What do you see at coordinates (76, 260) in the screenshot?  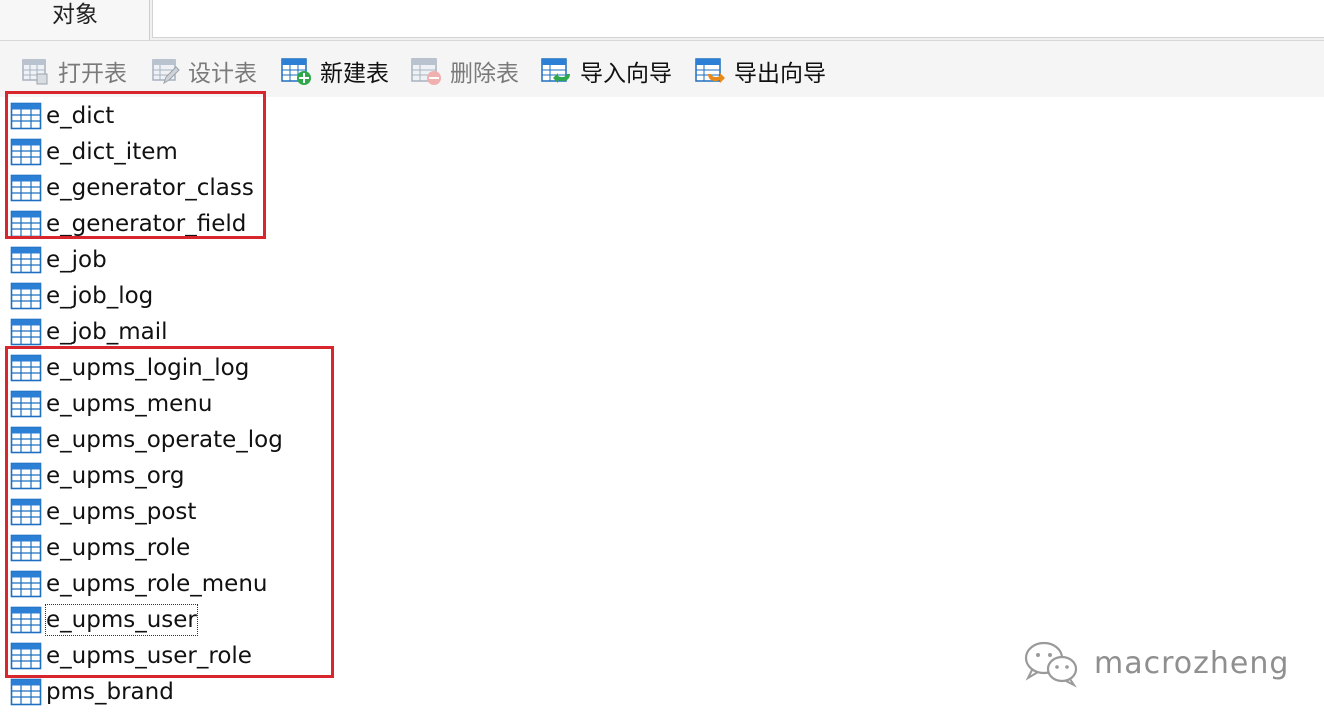 I see `table-name: e_job` at bounding box center [76, 260].